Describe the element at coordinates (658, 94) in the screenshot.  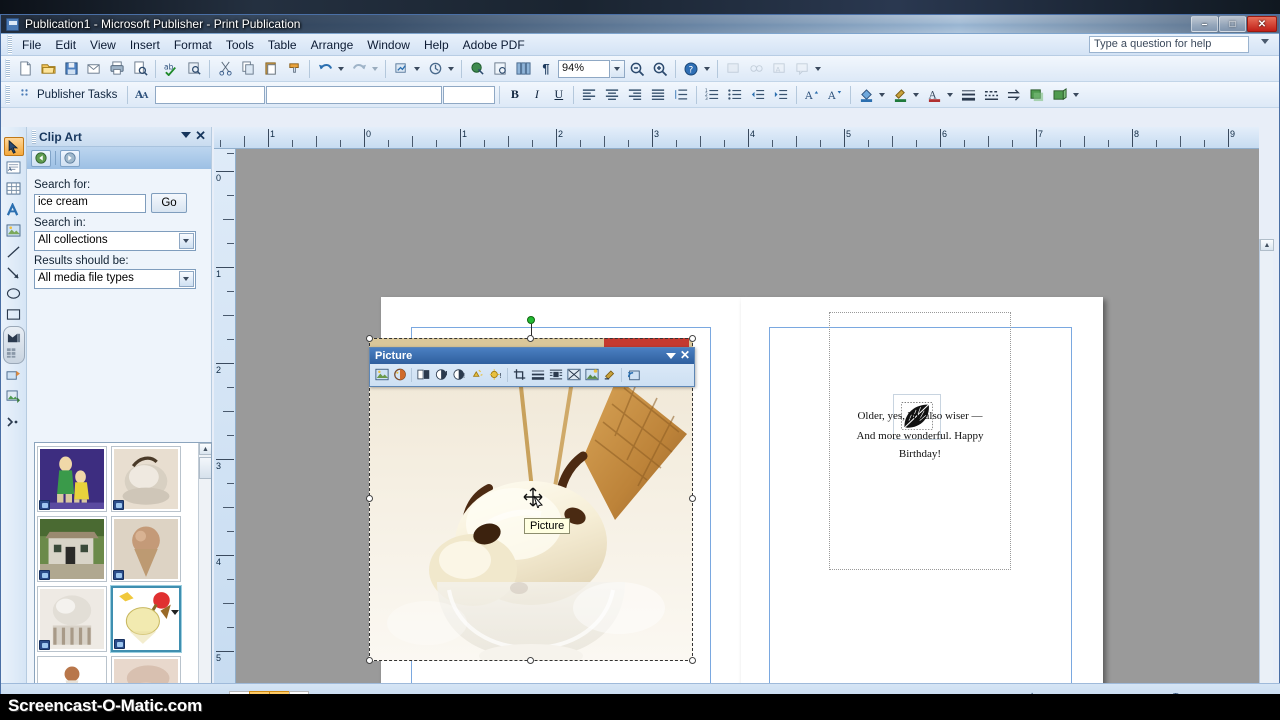
I see `justify-icon` at that location.